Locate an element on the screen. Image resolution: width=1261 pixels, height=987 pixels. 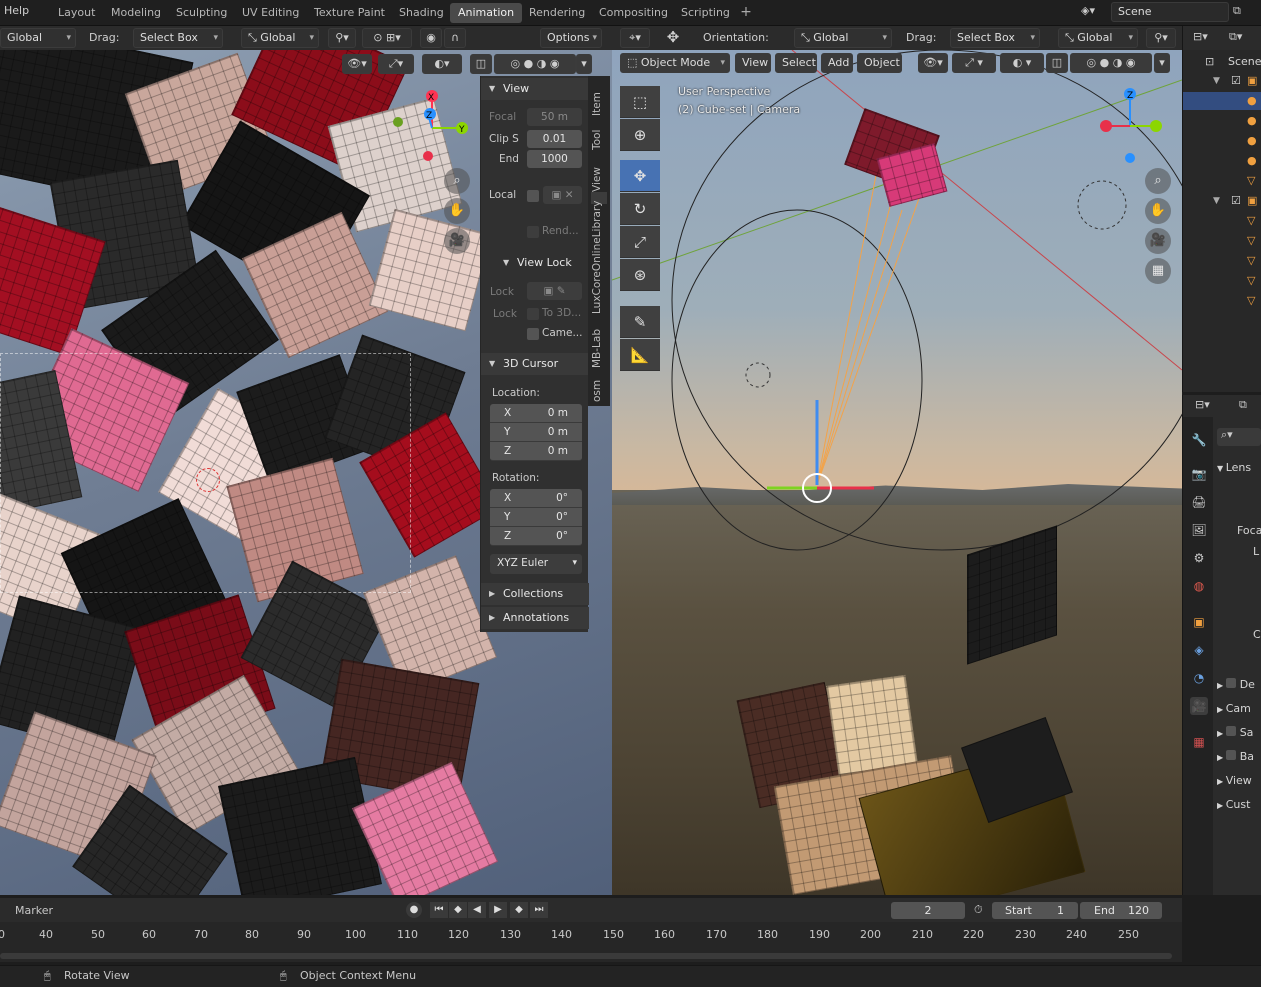
view-lock-header: ▼ View Lock is located at coordinates (535, 263).